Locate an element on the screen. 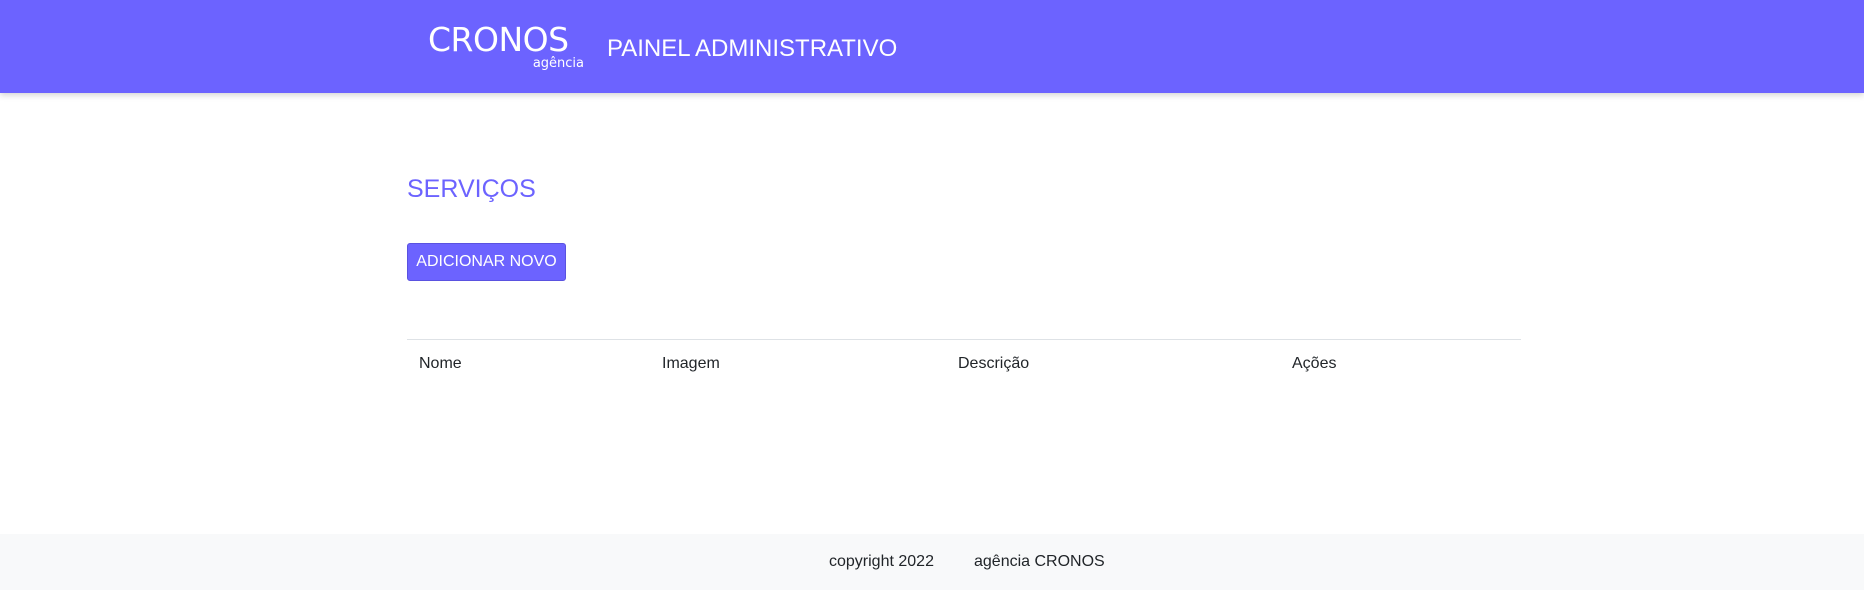 Image resolution: width=1864 pixels, height=597 pixels. page-title: SERVIÇOS is located at coordinates (471, 189).